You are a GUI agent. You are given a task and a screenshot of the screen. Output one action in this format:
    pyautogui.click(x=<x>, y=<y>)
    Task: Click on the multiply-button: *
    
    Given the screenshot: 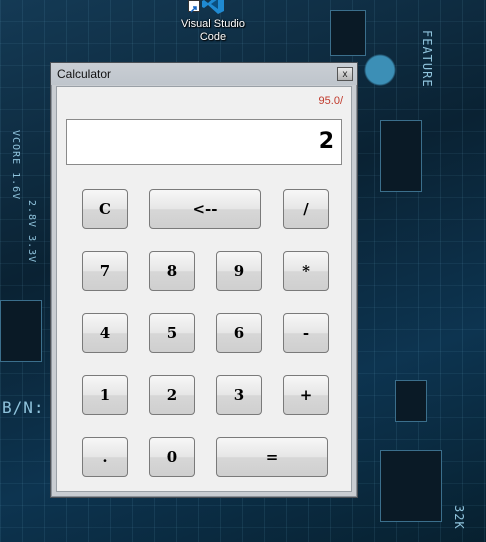 What is the action you would take?
    pyautogui.click(x=306, y=271)
    